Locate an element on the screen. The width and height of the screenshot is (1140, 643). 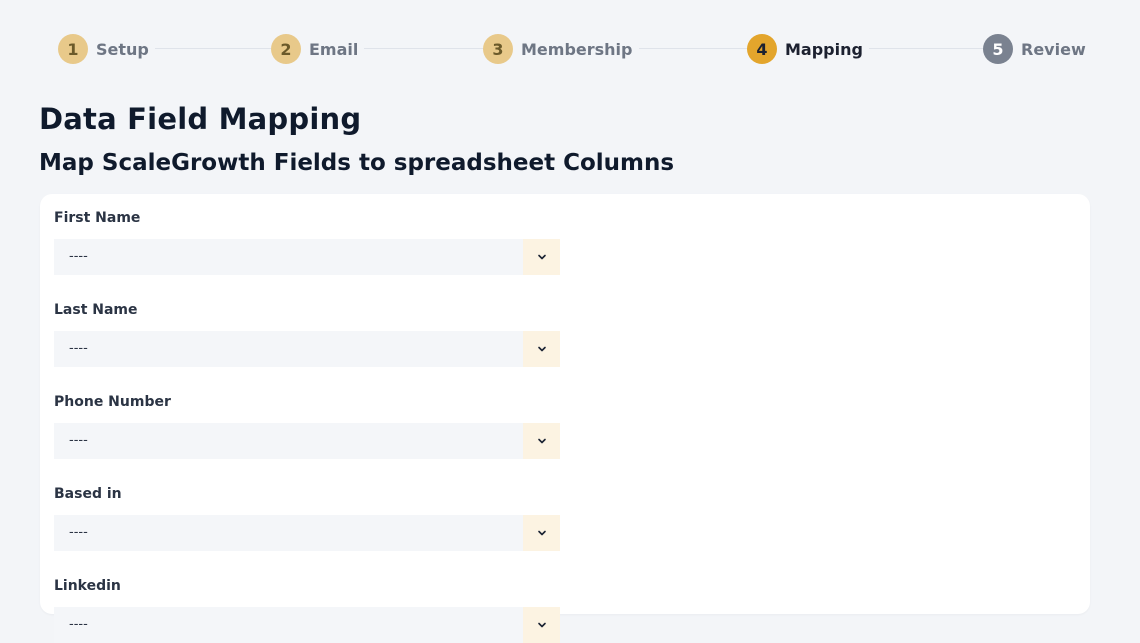
field-label: Based in is located at coordinates (88, 494).